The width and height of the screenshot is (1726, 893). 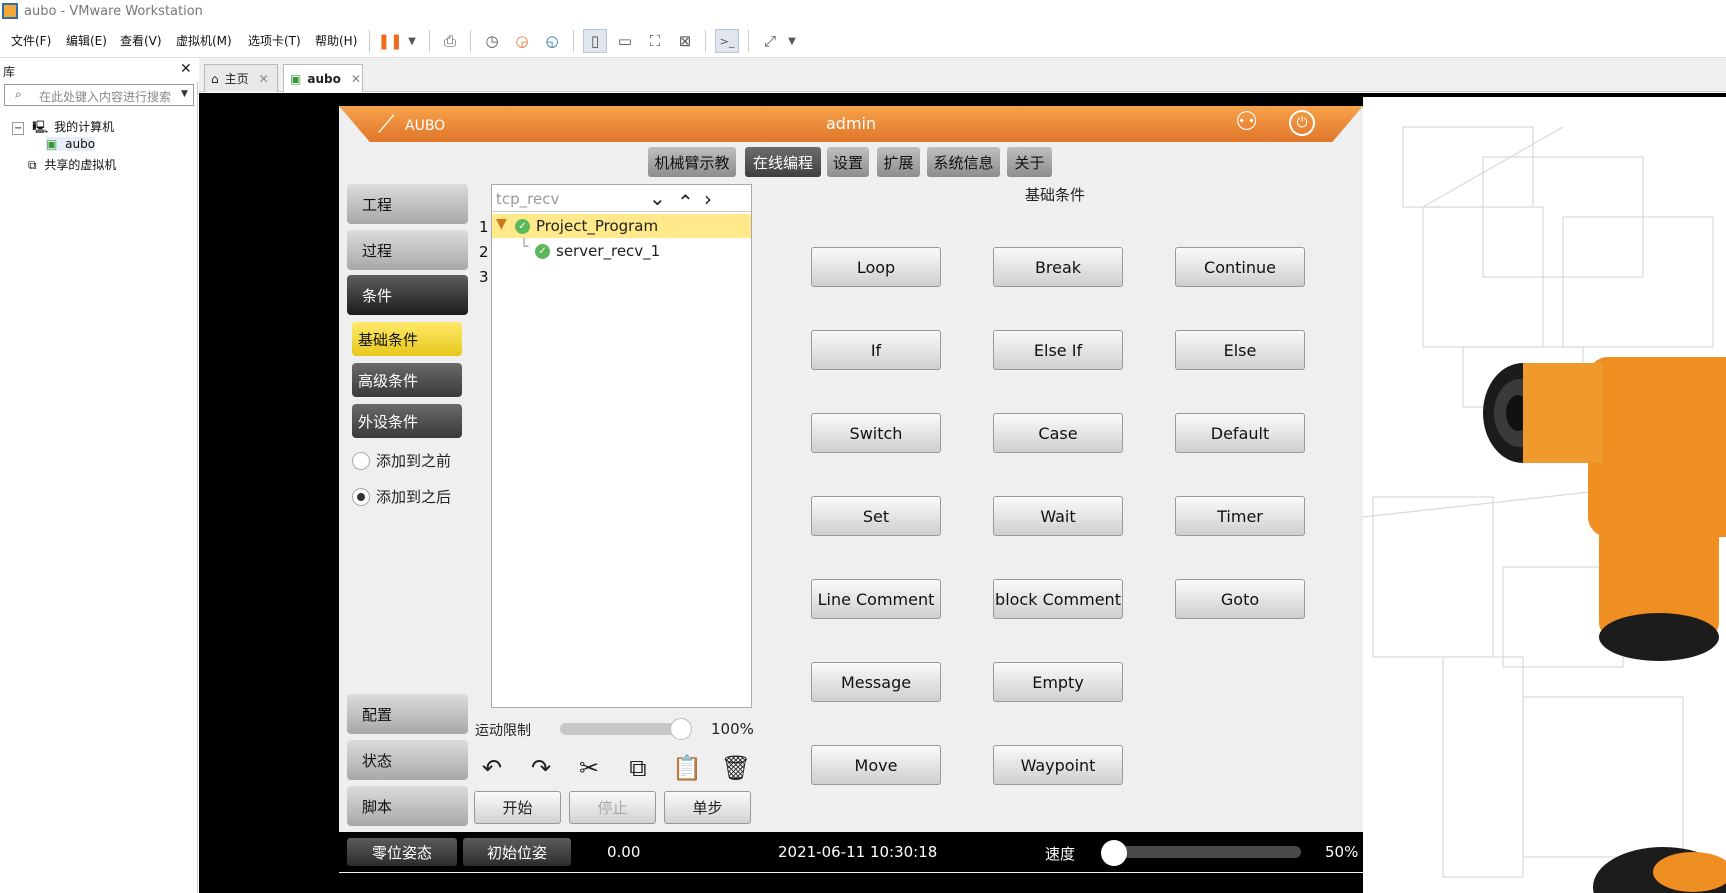 What do you see at coordinates (492, 768) in the screenshot?
I see `undo-icon: ↶` at bounding box center [492, 768].